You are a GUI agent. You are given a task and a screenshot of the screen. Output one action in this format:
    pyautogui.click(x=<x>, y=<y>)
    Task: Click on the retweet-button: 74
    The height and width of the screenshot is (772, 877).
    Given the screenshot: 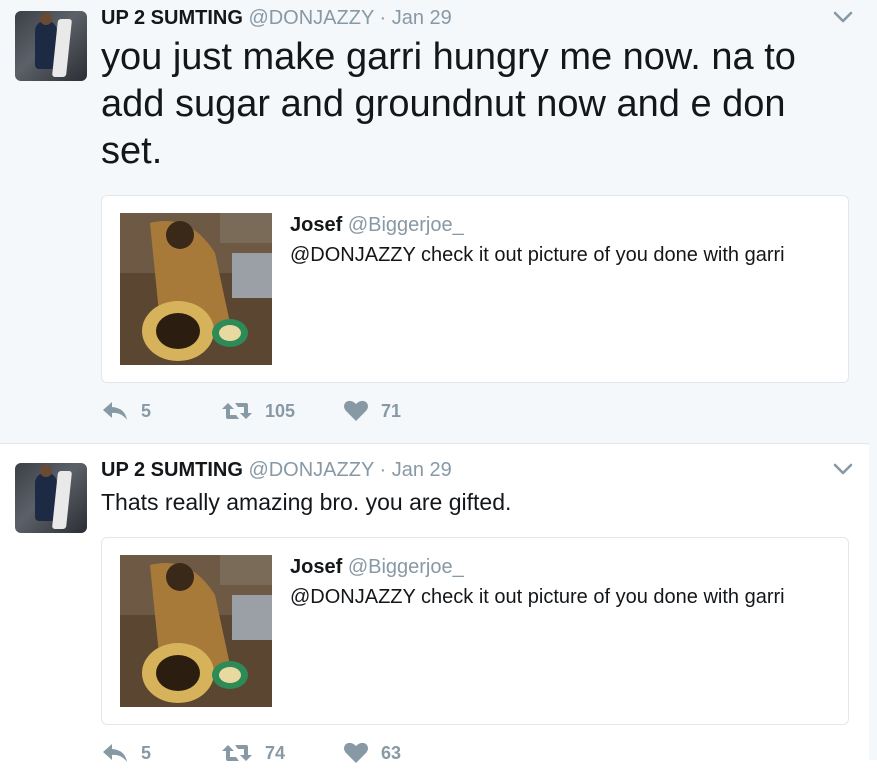 What is the action you would take?
    pyautogui.click(x=253, y=753)
    